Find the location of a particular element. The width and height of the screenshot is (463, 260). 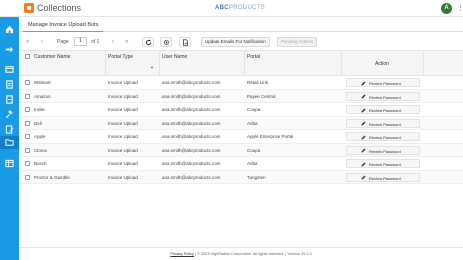

brand-logo: ABCPRODUCTS is located at coordinates (240, 8).